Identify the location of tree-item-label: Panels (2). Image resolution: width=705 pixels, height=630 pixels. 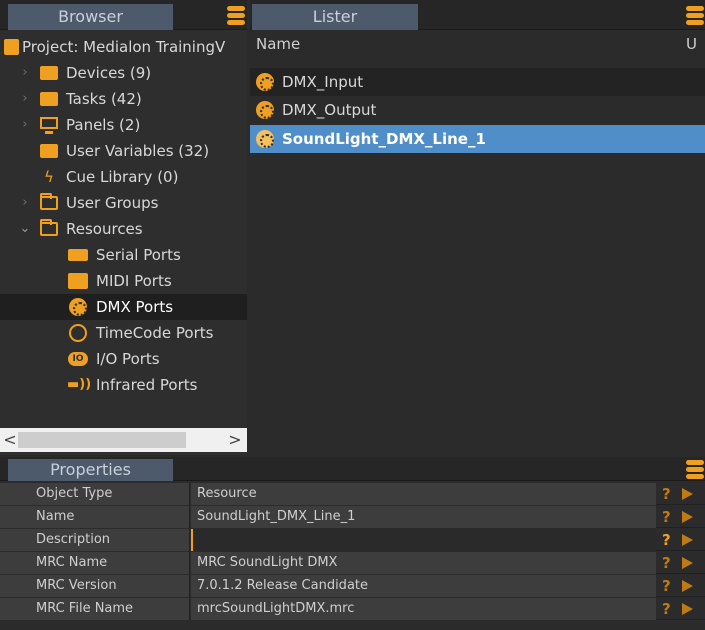
(103, 125).